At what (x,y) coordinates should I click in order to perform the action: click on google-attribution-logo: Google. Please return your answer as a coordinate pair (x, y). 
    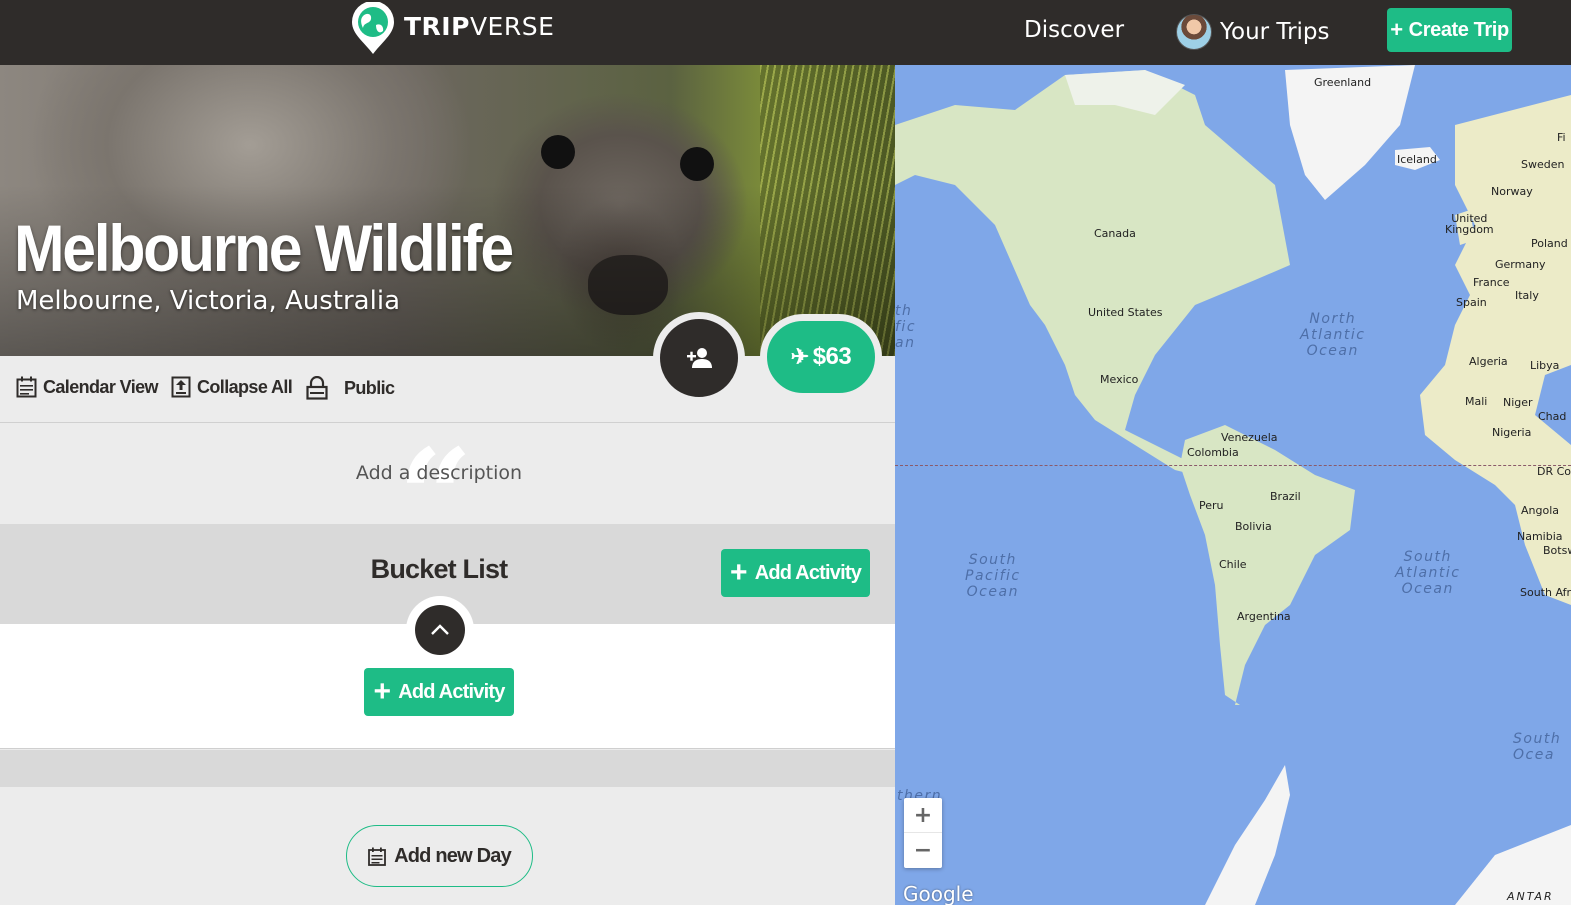
    Looking at the image, I should click on (938, 893).